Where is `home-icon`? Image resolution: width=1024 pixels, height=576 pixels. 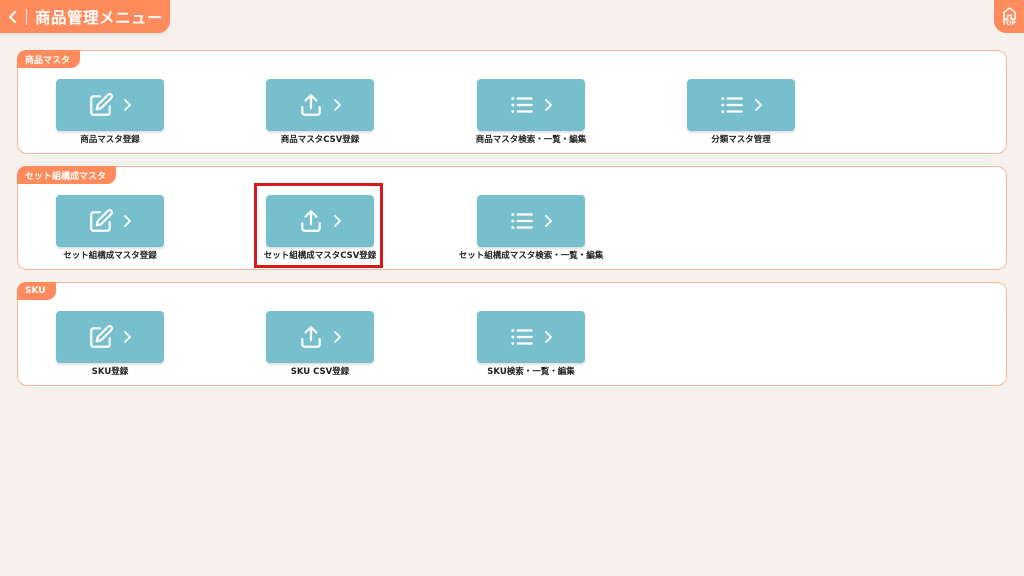
home-icon is located at coordinates (1009, 13).